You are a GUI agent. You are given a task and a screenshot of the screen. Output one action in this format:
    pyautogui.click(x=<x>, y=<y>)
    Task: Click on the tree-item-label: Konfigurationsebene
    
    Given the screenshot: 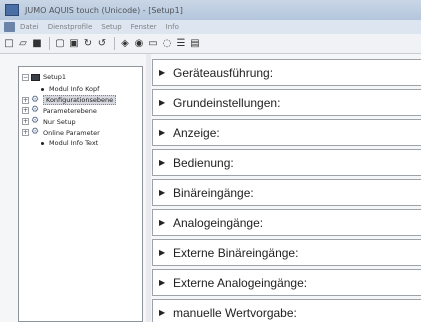 What is the action you would take?
    pyautogui.click(x=80, y=100)
    